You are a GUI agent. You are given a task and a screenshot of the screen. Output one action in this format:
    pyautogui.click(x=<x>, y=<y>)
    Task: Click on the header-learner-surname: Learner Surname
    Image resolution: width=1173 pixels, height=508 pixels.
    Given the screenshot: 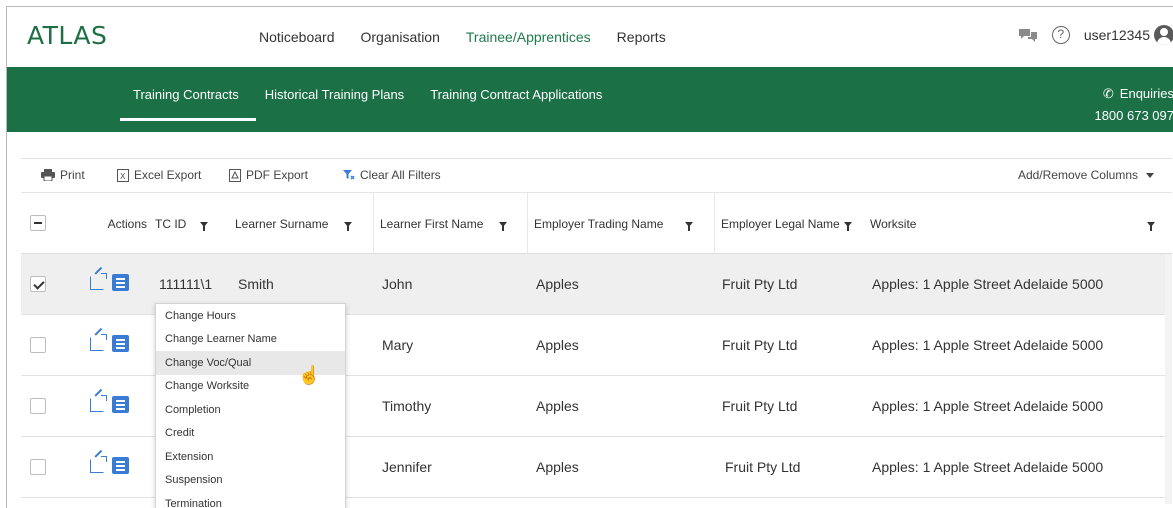 What is the action you would take?
    pyautogui.click(x=300, y=224)
    